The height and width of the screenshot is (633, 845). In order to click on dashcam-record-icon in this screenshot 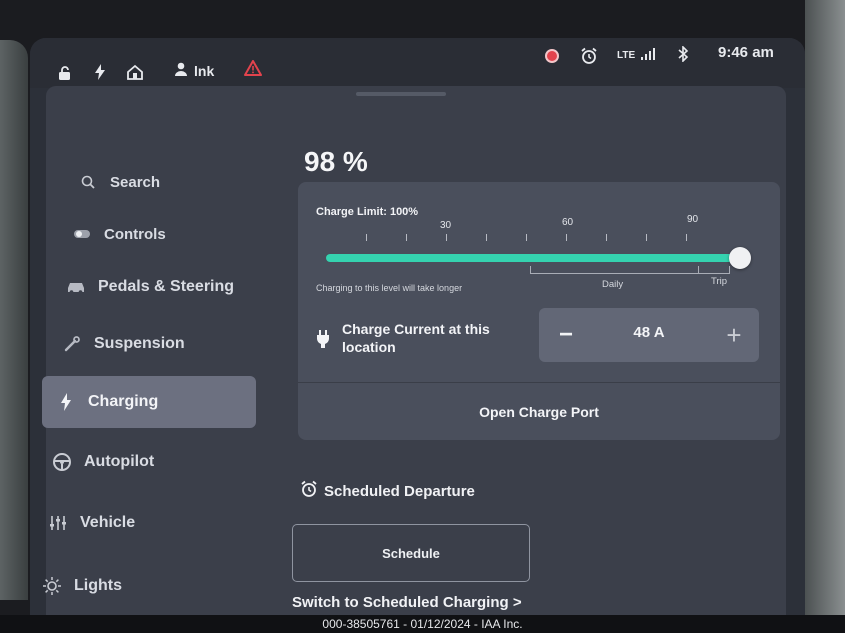, I will do `click(552, 56)`.